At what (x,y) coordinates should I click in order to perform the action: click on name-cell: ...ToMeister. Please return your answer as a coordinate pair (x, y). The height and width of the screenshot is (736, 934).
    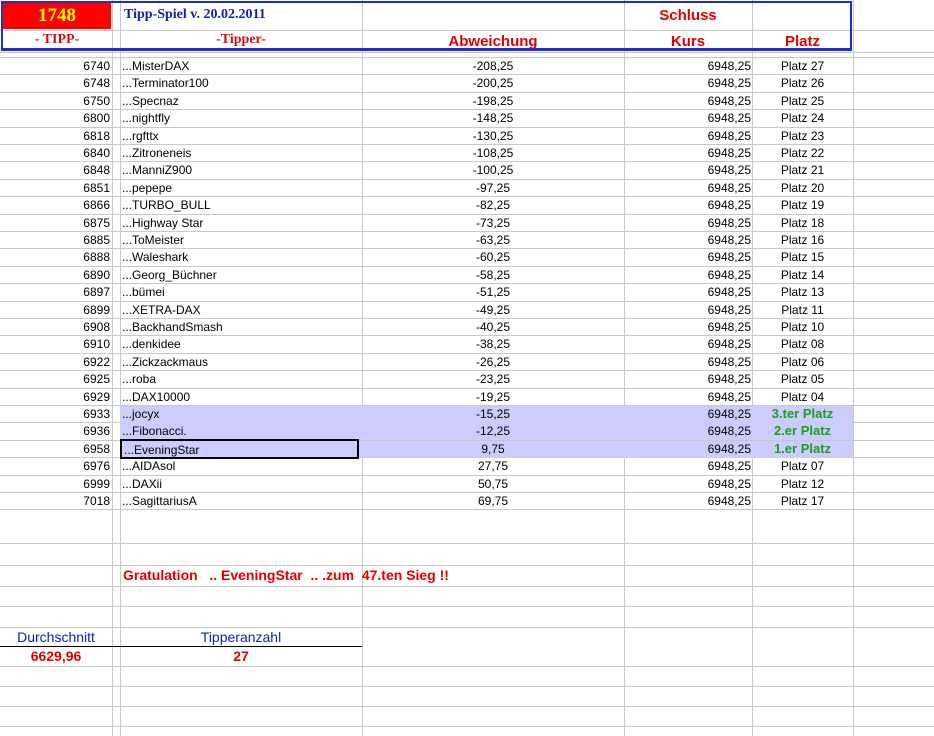
    Looking at the image, I should click on (242, 239).